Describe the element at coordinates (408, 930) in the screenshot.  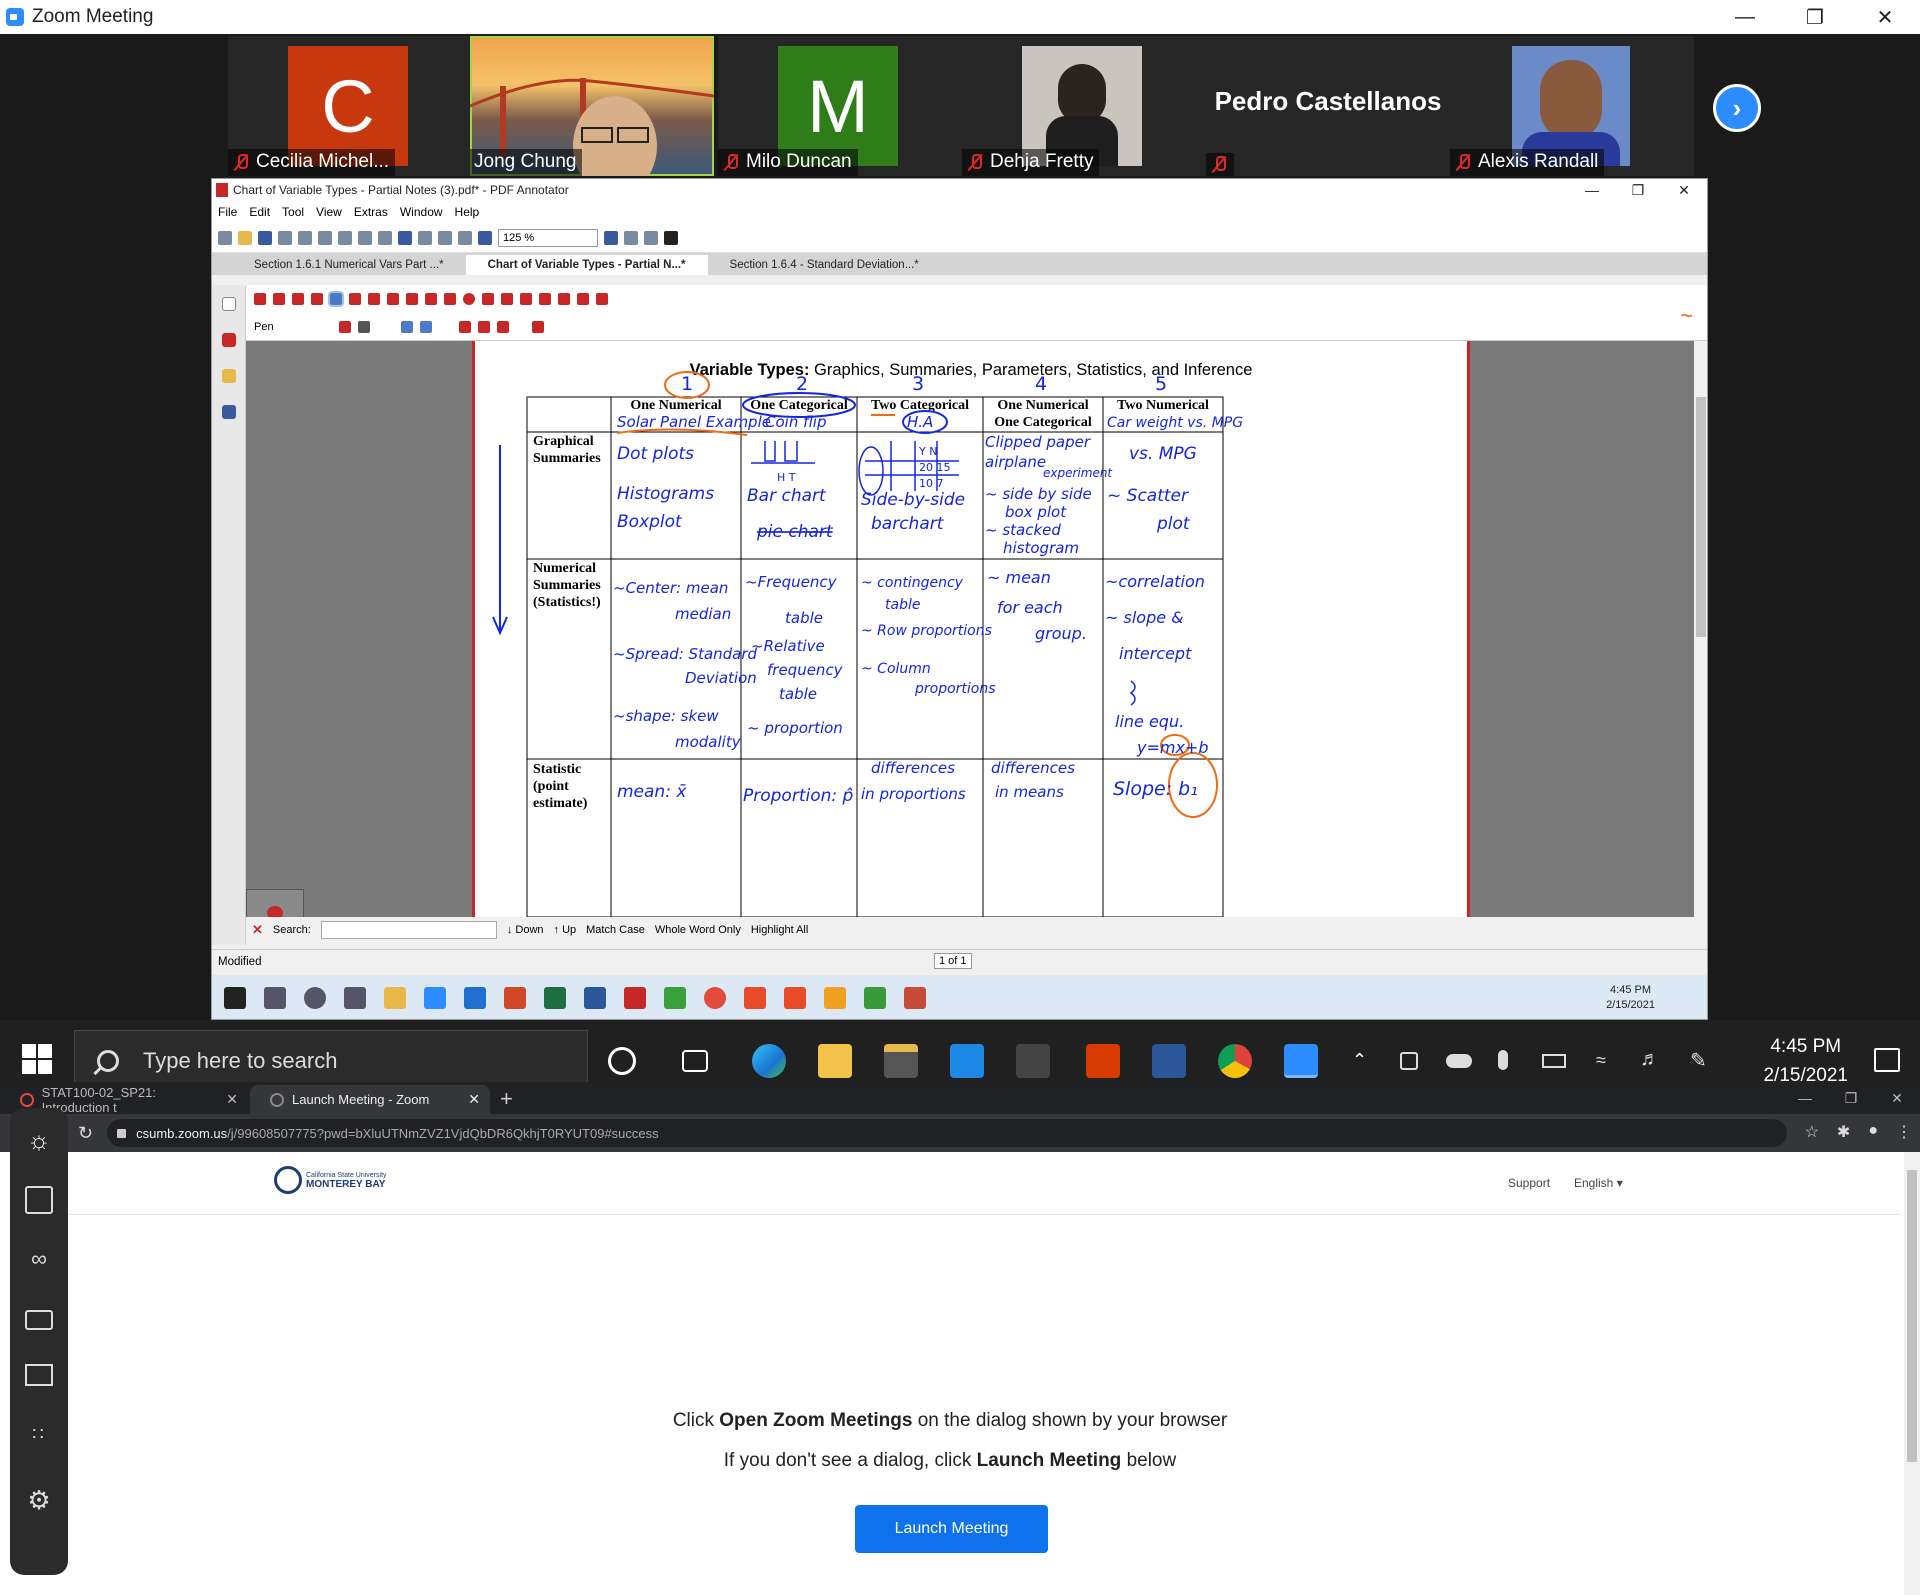
I see `search-input` at that location.